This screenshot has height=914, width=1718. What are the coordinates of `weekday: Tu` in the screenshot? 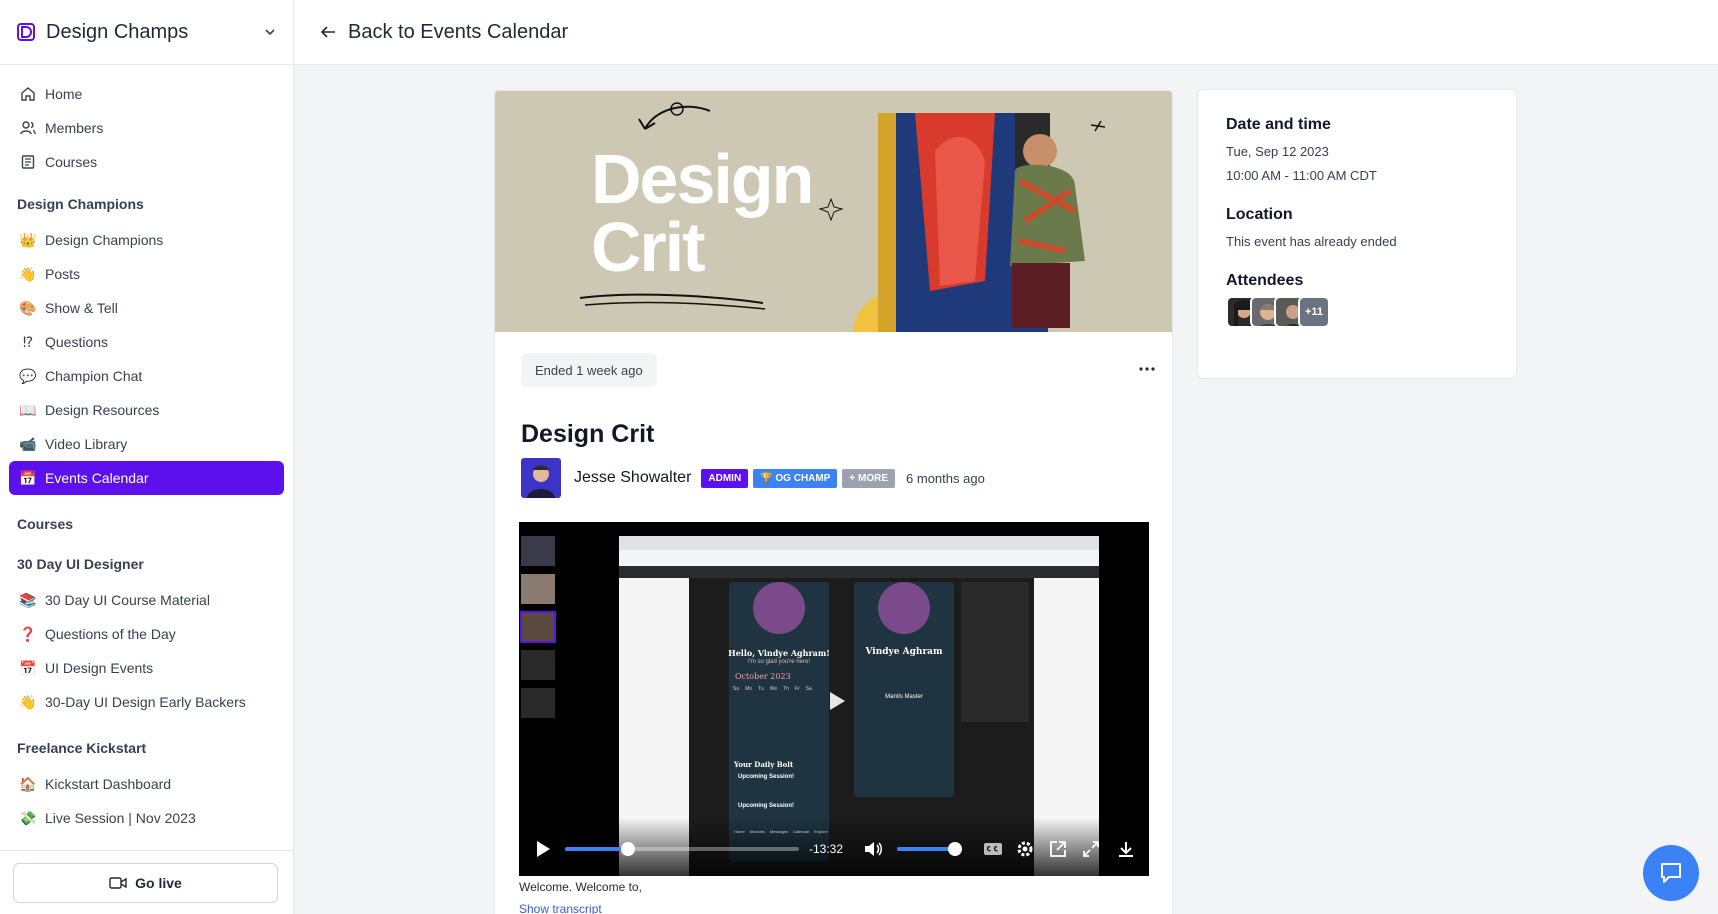 It's located at (761, 689).